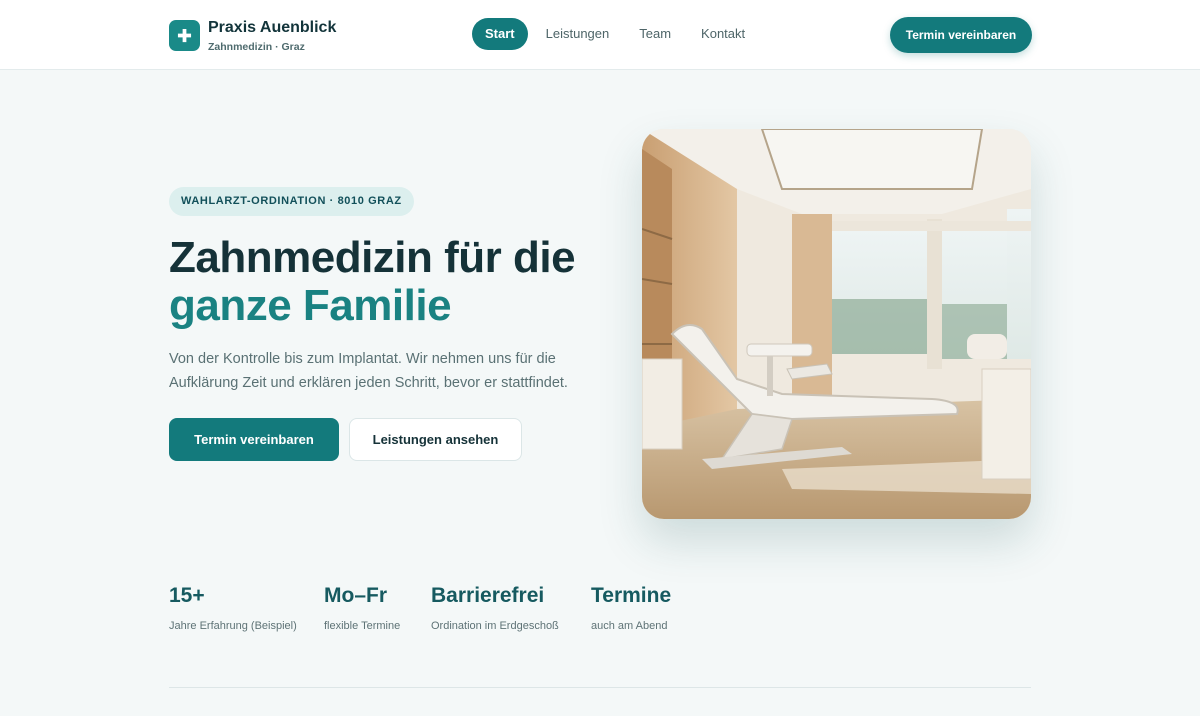 This screenshot has width=1200, height=716. I want to click on location-badge: WAHLARZT-ORDINATION · 8010 GRAZ, so click(291, 201).